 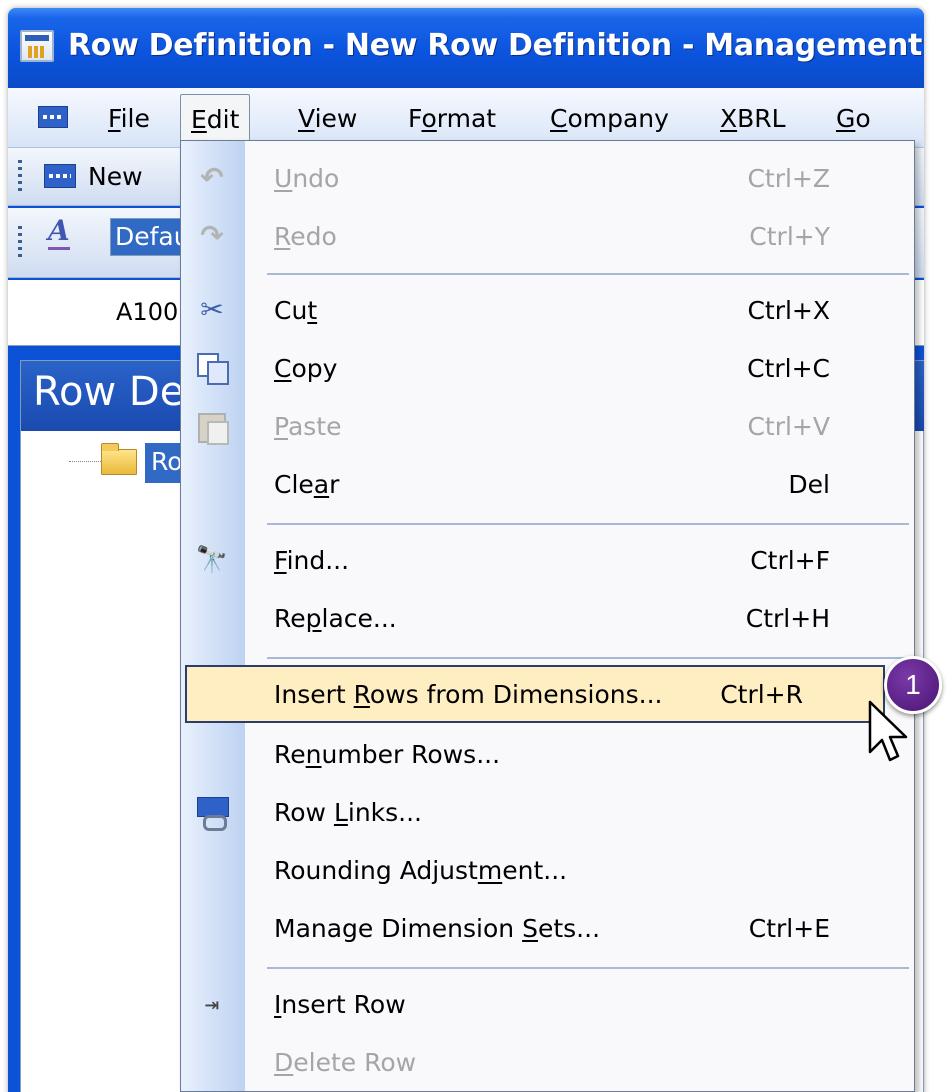 I want to click on shortcut: Ctrl+X, so click(x=788, y=310).